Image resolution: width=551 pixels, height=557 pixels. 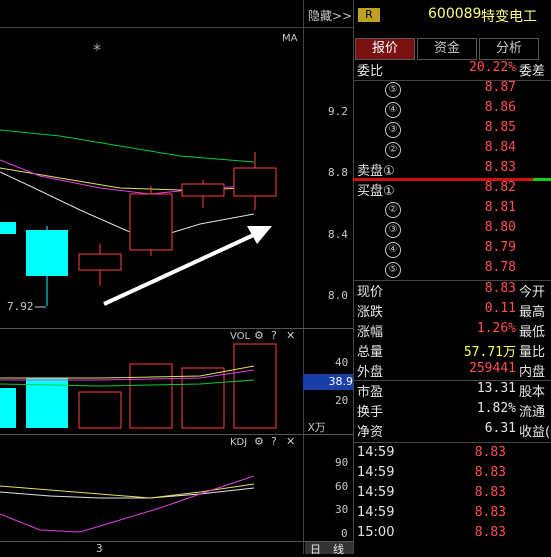 What do you see at coordinates (376, 532) in the screenshot?
I see `tick-time: 15:00` at bounding box center [376, 532].